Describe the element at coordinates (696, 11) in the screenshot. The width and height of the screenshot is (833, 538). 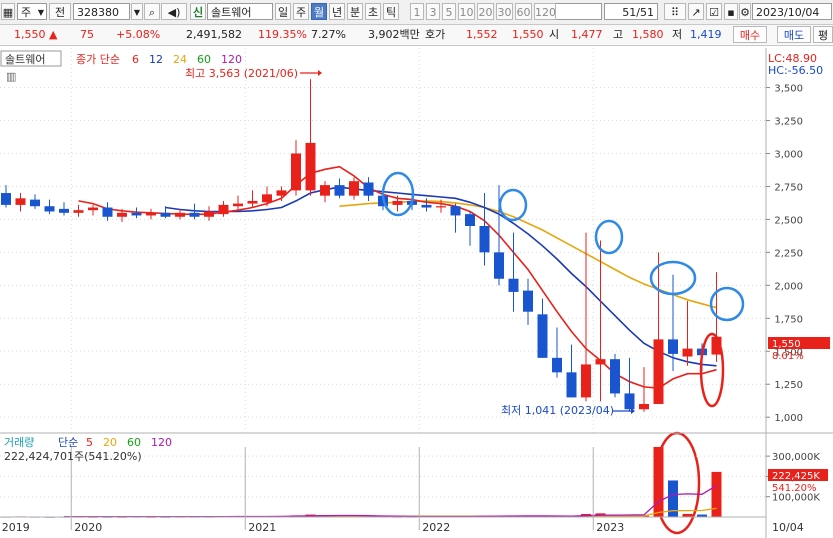
I see `trend-icon: ↗` at that location.